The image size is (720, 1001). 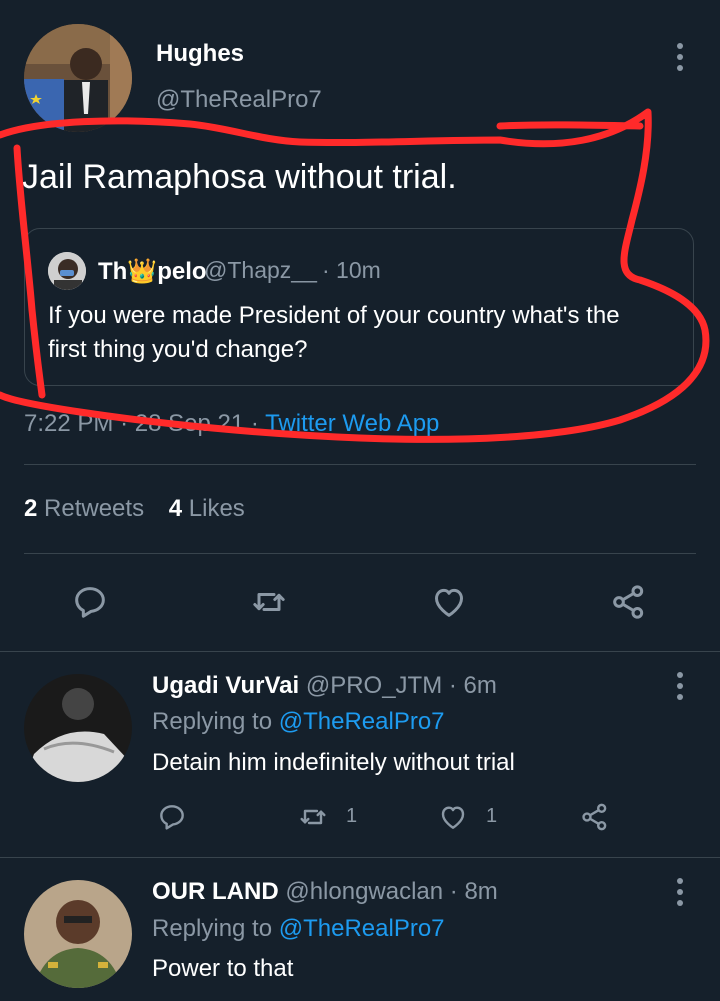 I want to click on reply-time: · 8m, so click(x=473, y=891).